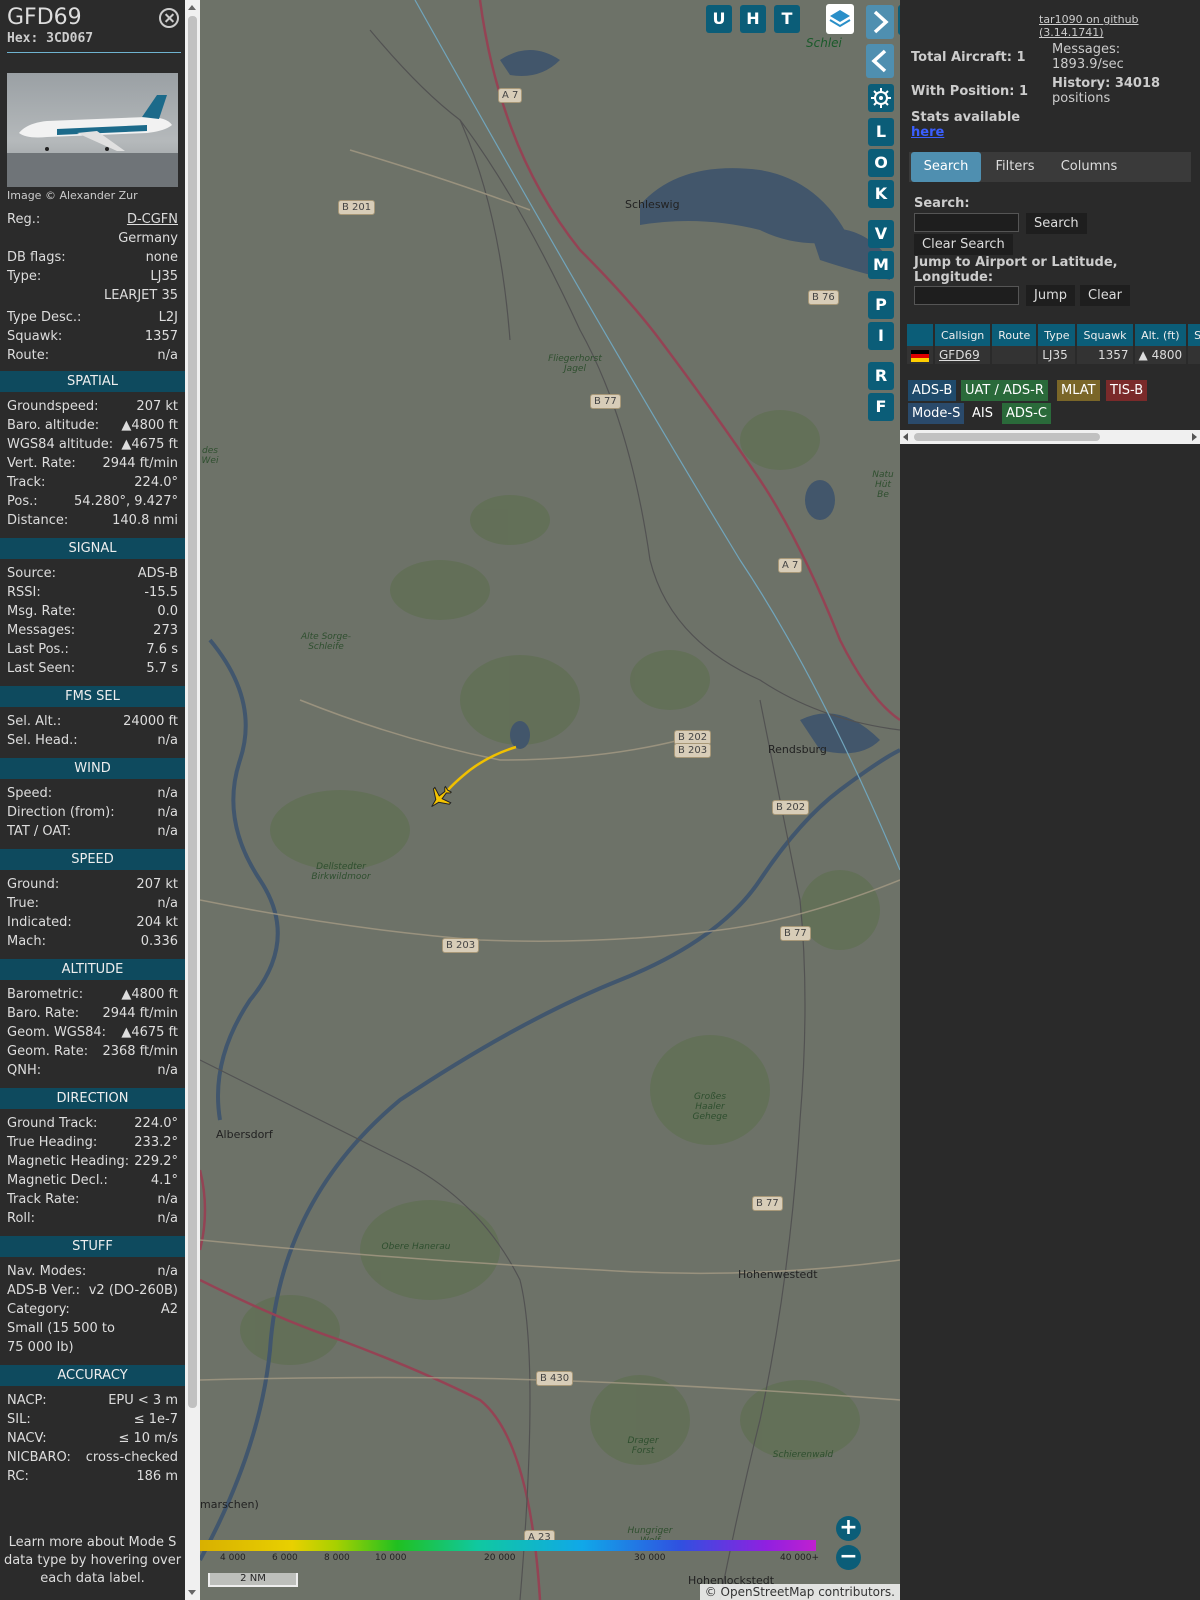 The width and height of the screenshot is (1200, 1600). Describe the element at coordinates (881, 234) in the screenshot. I see `toggle-v-button: V` at that location.